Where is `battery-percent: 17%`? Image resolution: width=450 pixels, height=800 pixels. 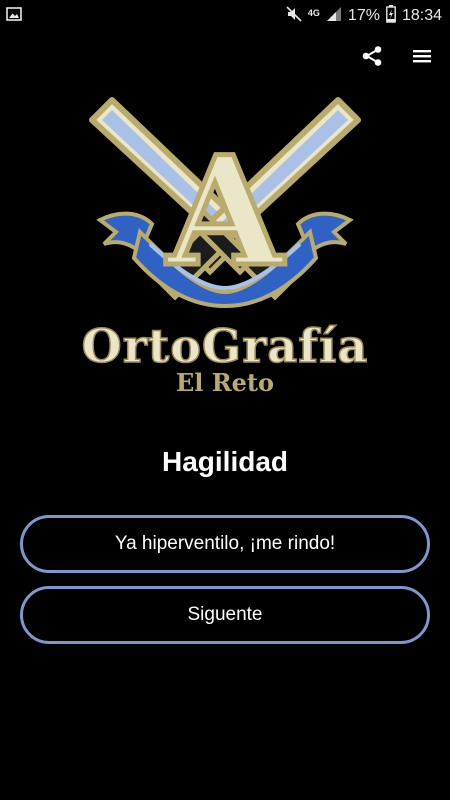
battery-percent: 17% is located at coordinates (363, 15).